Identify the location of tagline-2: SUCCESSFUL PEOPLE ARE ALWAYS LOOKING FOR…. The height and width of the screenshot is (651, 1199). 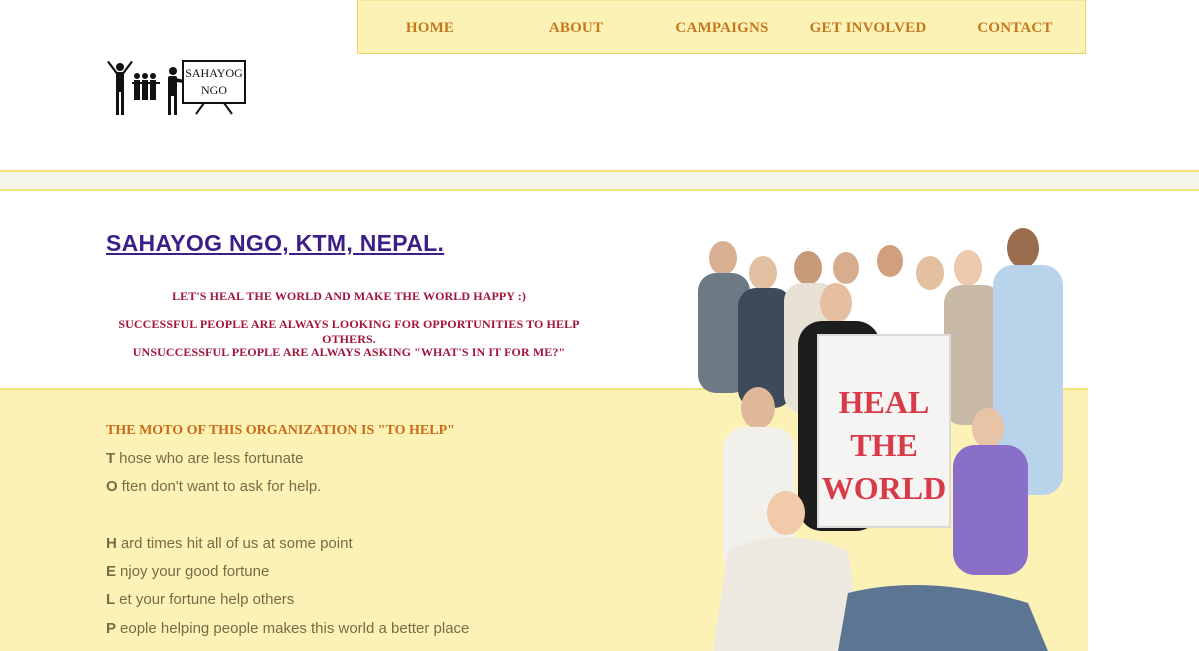
(349, 331).